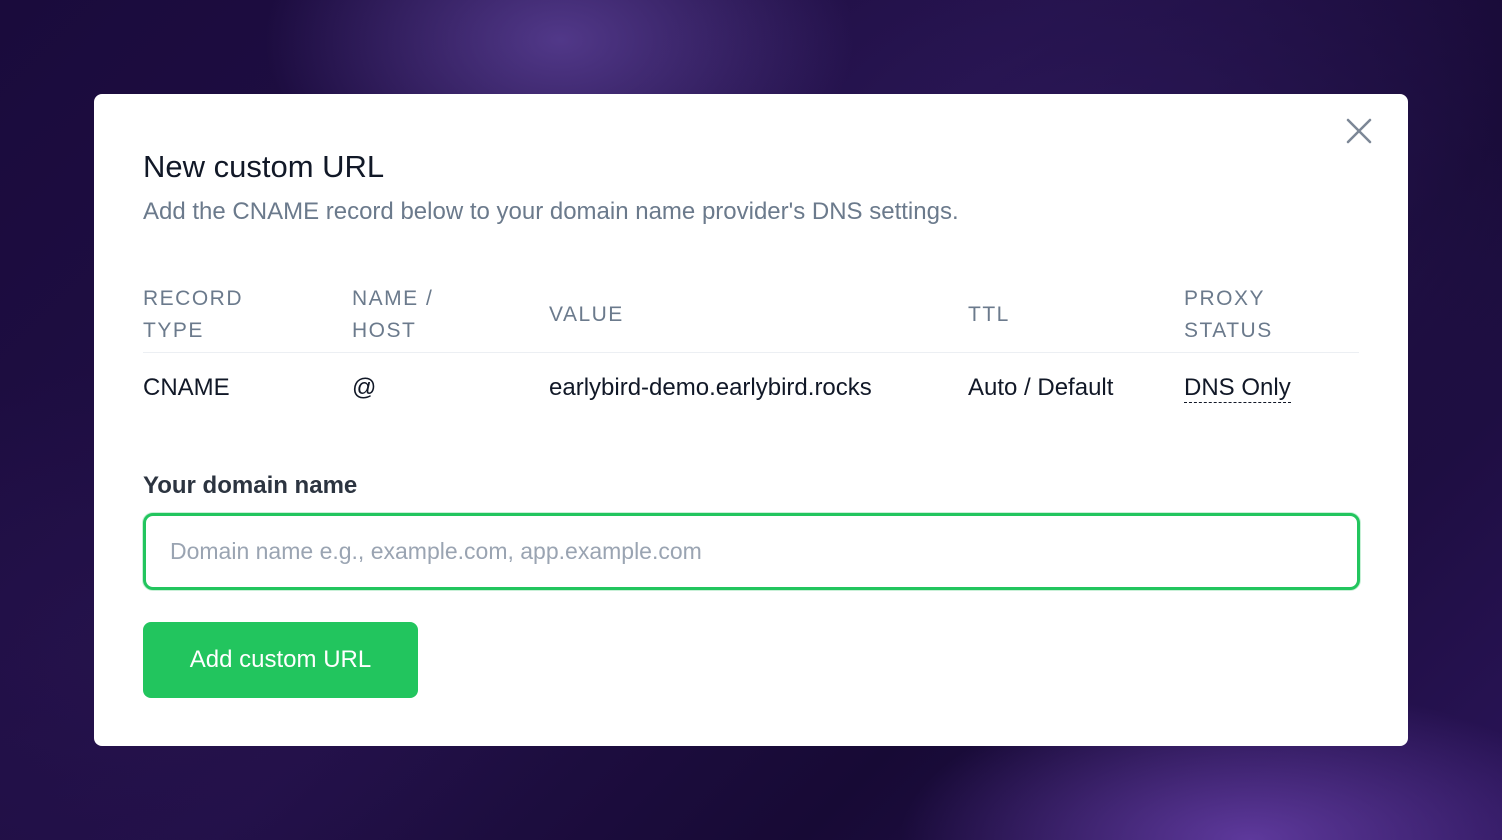 Image resolution: width=1502 pixels, height=840 pixels. Describe the element at coordinates (364, 387) in the screenshot. I see `cell-name-host: @` at that location.